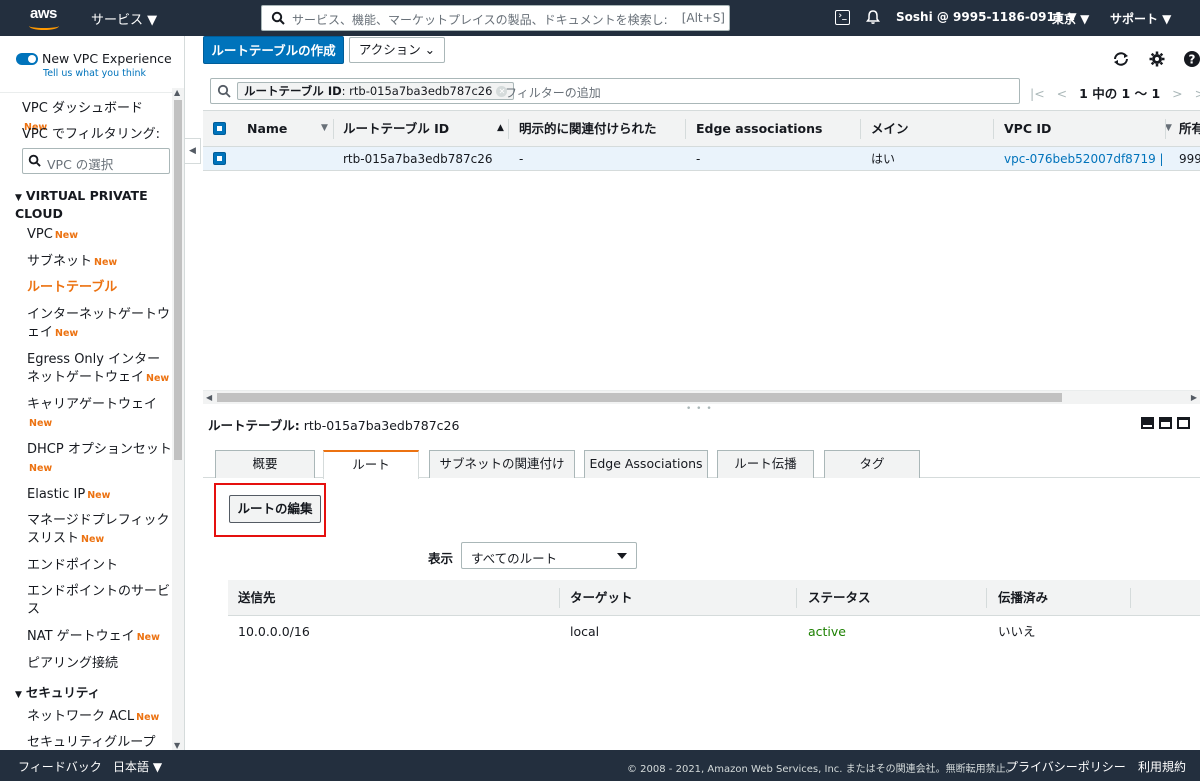 Image resolution: width=1200 pixels, height=781 pixels. What do you see at coordinates (500, 128) in the screenshot?
I see `sort-asc-icon: ▲` at bounding box center [500, 128].